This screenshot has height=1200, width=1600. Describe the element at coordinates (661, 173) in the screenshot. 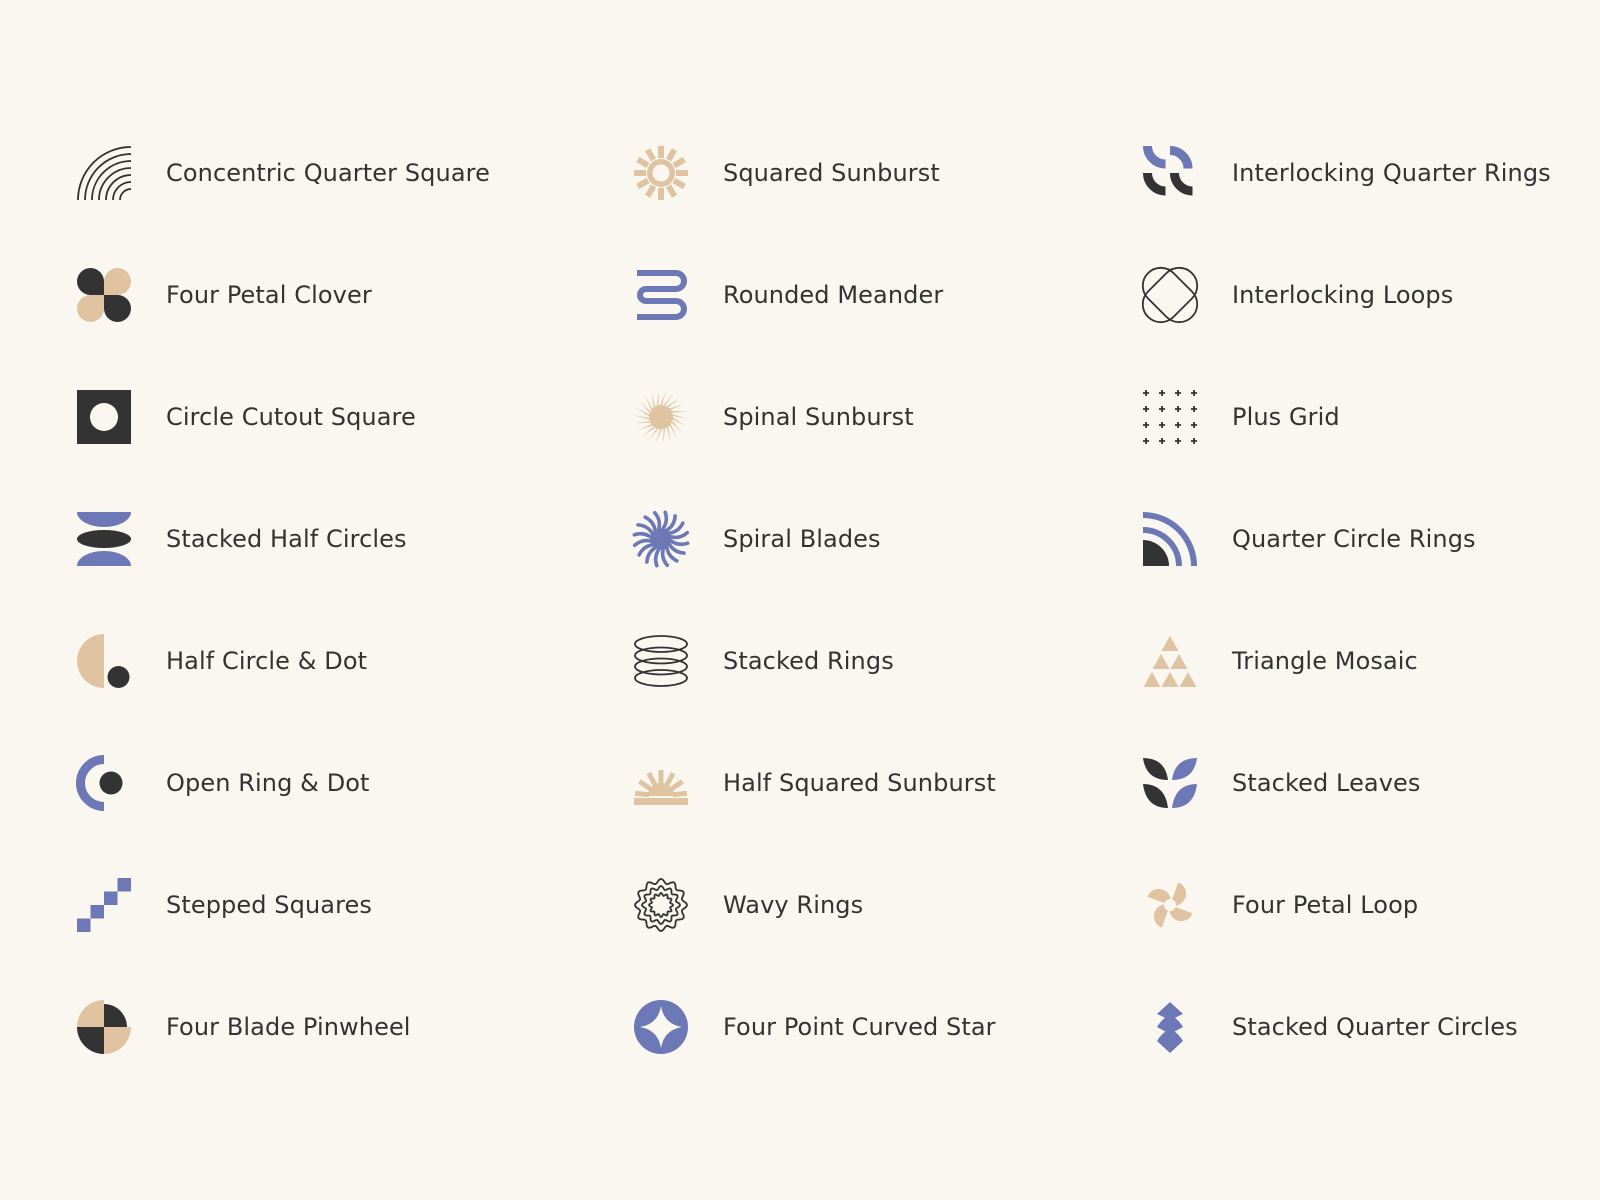

I see `squared-sunburst-icon` at that location.